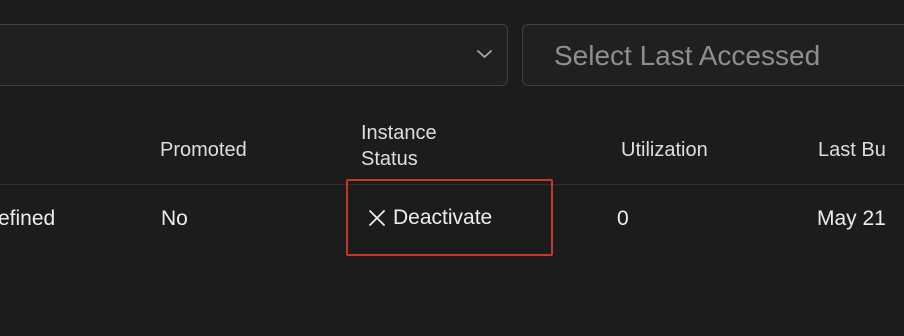  Describe the element at coordinates (851, 218) in the screenshot. I see `cell-last-built: May 21` at that location.